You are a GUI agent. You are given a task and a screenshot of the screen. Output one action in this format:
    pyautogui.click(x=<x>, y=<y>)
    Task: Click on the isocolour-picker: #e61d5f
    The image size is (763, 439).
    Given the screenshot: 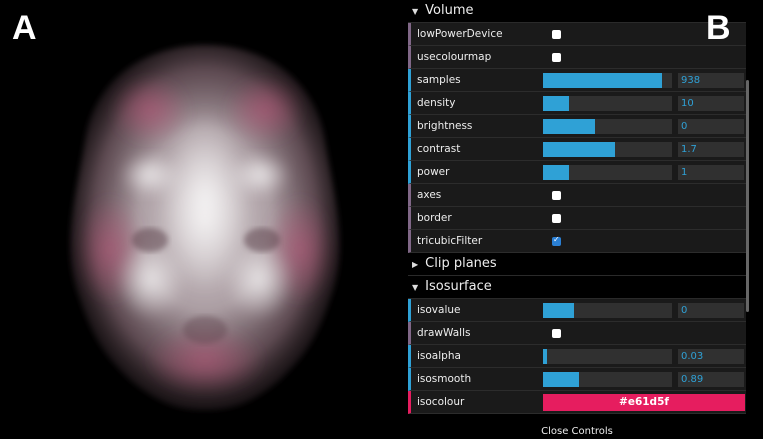 What is the action you would take?
    pyautogui.click(x=644, y=402)
    